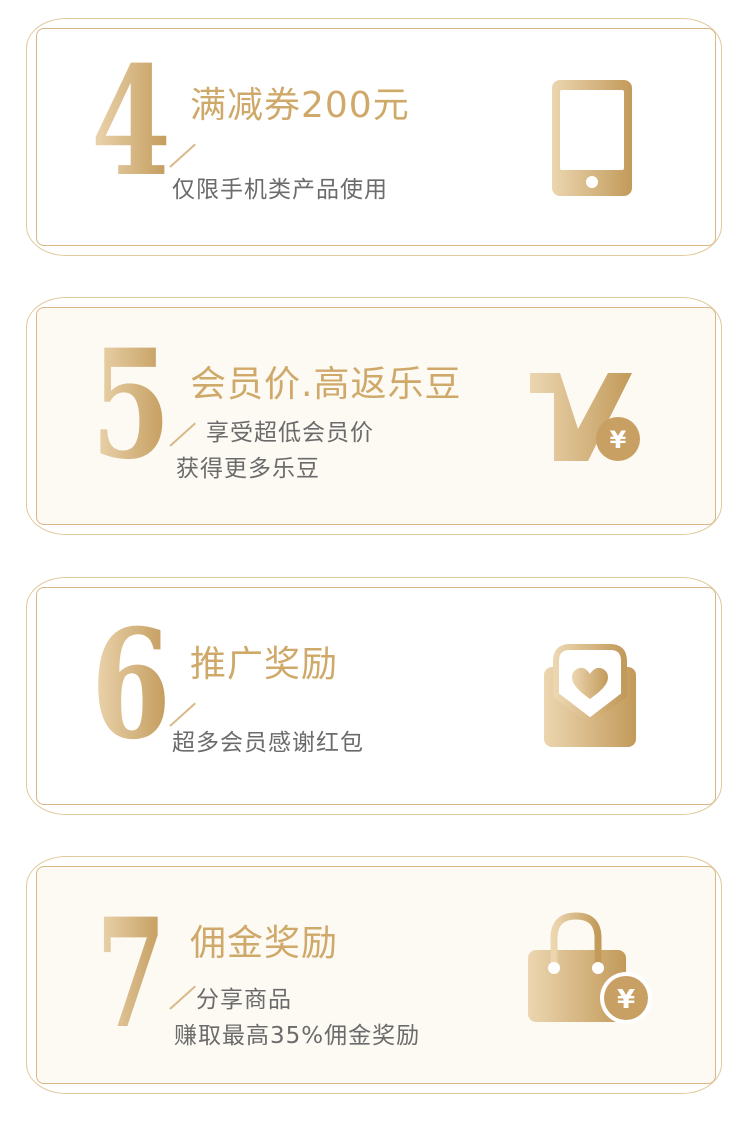 Image resolution: width=750 pixels, height=1148 pixels. Describe the element at coordinates (590, 695) in the screenshot. I see `heart-envelope-icon` at that location.